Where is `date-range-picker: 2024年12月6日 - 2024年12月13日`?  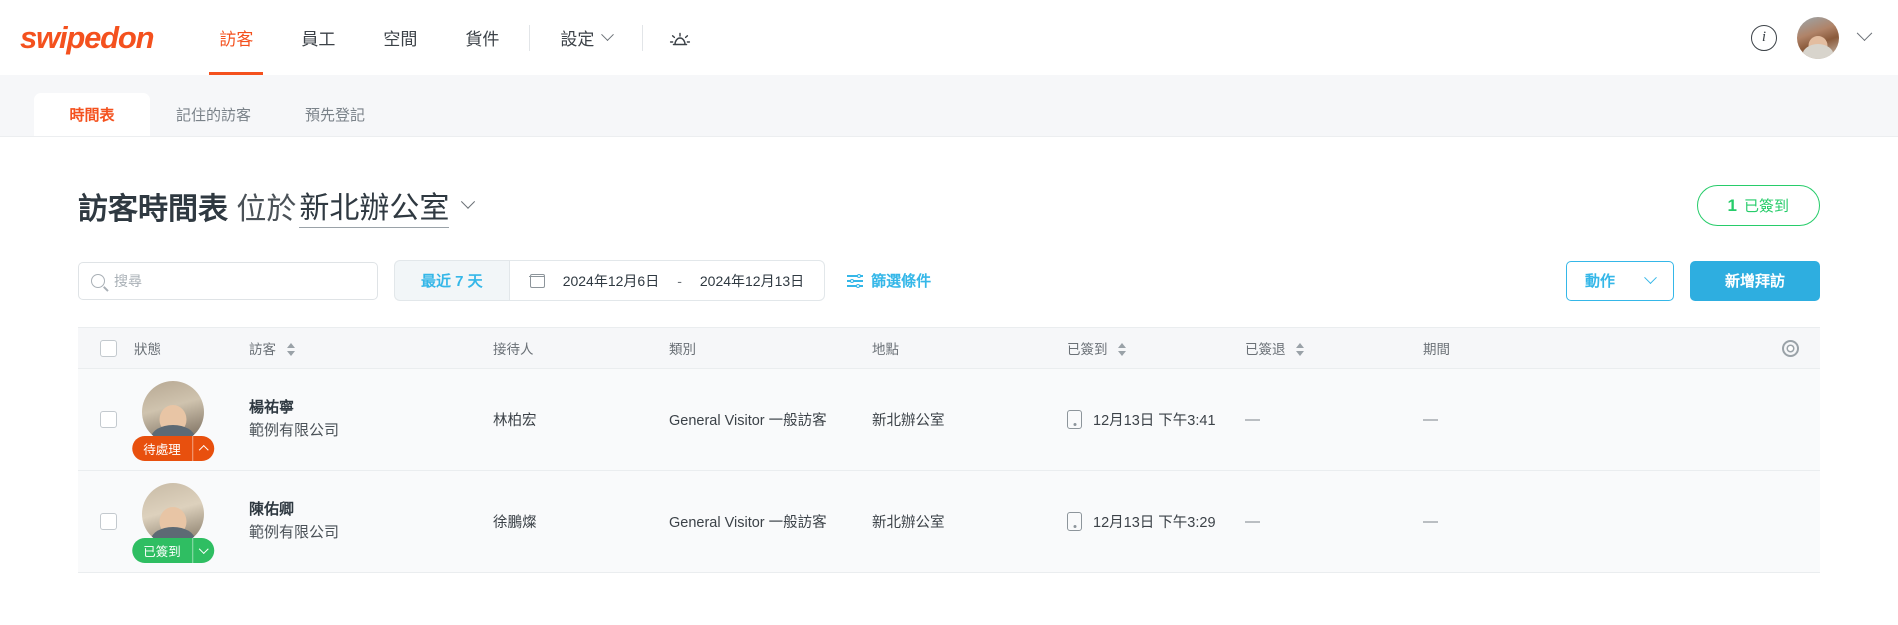
date-range-picker: 2024年12月6日 - 2024年12月13日 is located at coordinates (667, 280).